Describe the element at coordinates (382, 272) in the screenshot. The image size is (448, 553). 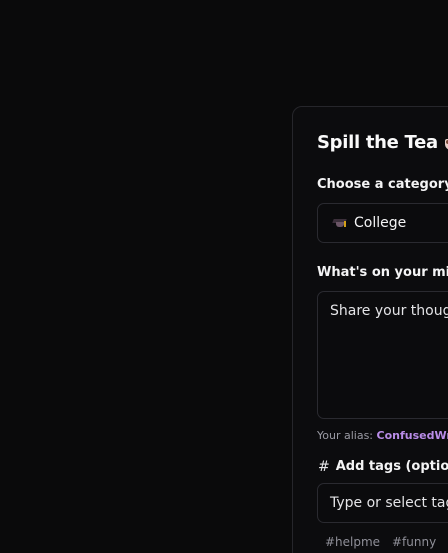
I see `message-label: What's on your mind` at that location.